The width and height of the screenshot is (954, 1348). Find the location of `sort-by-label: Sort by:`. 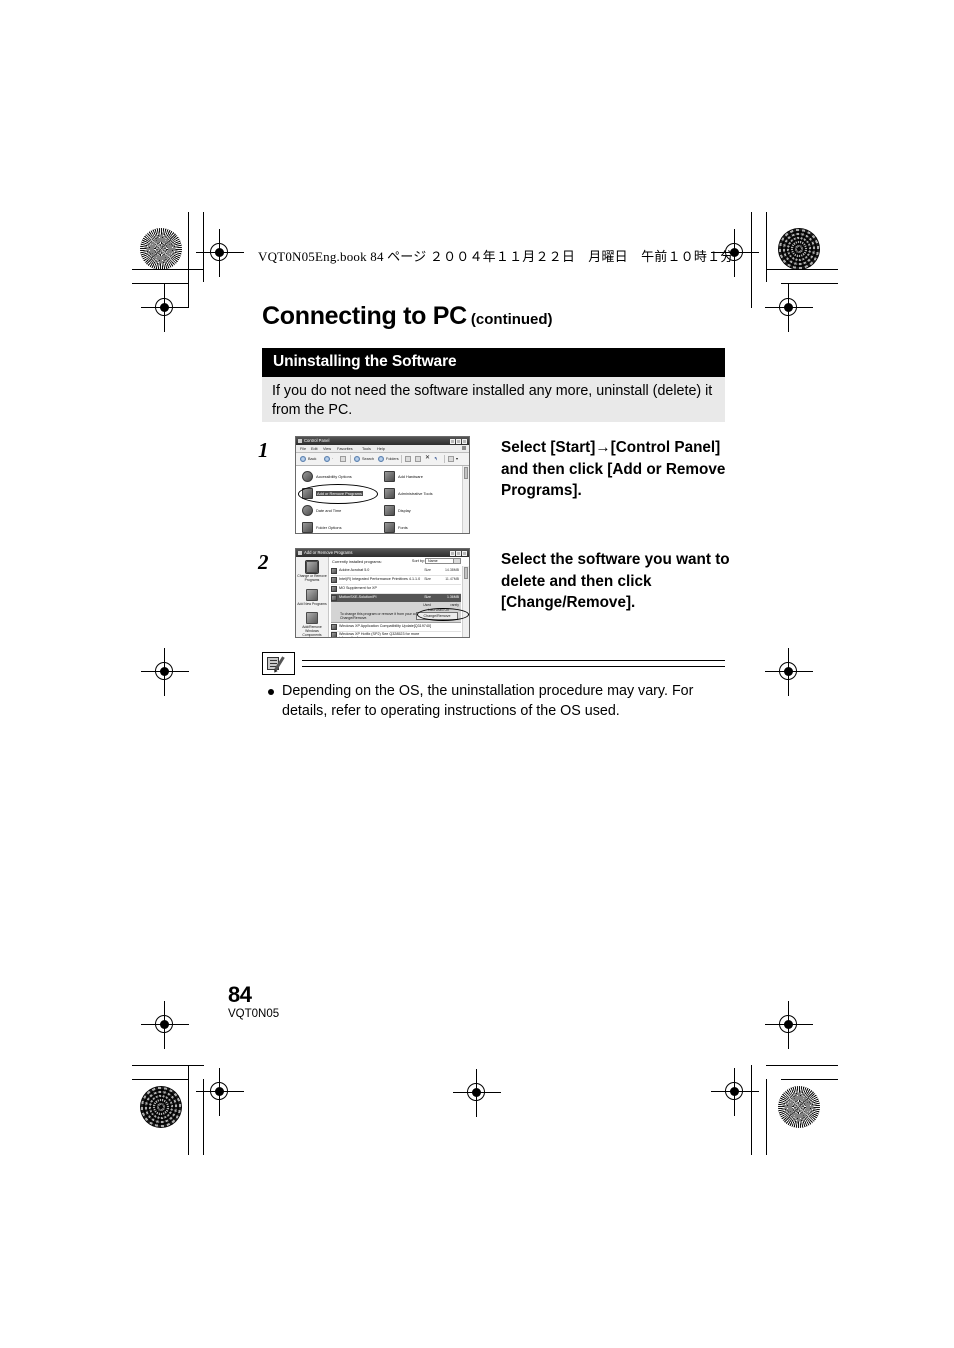

sort-by-label: Sort by: is located at coordinates (418, 561).